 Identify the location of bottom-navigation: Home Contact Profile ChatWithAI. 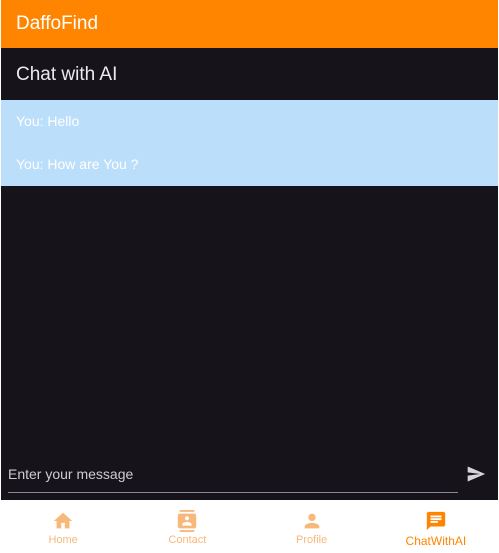
(249, 526).